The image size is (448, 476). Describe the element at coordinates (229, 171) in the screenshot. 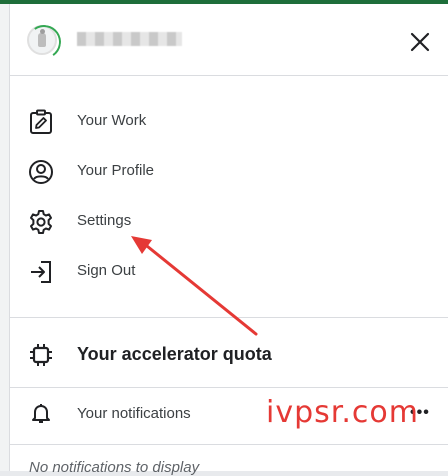

I see `menu-item-your-profile: Your Profile` at that location.